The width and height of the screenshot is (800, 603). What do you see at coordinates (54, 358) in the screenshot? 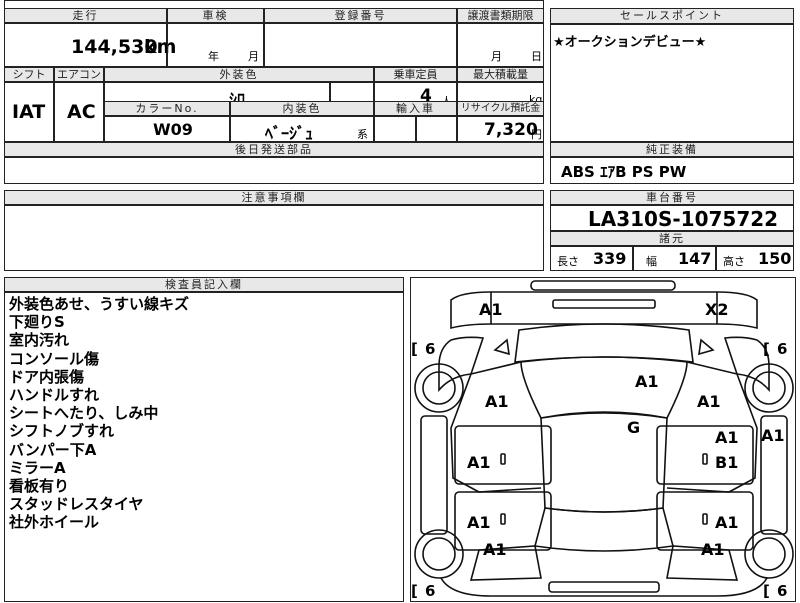
I see `inspector-note: コンソール傷` at bounding box center [54, 358].